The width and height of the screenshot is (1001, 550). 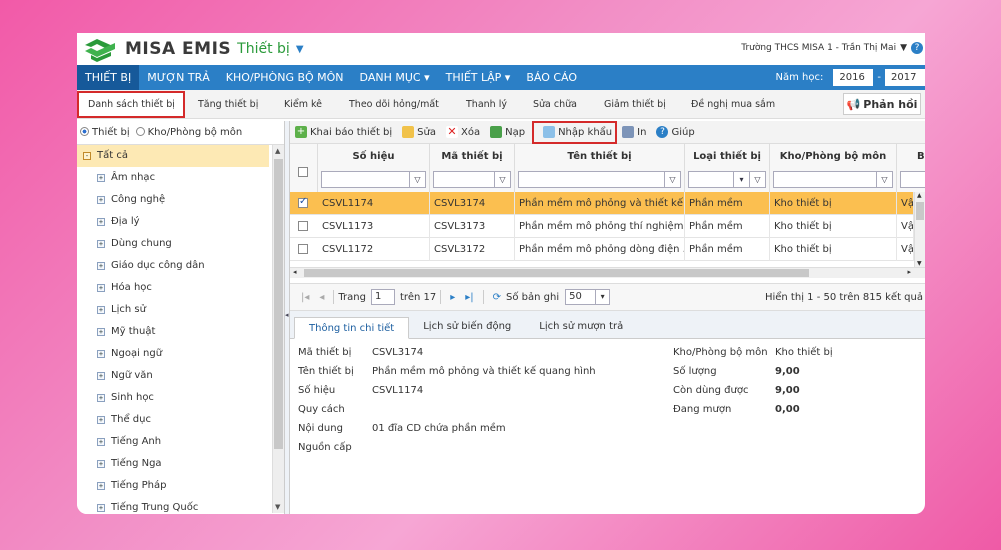 I want to click on scroll-left-icon: ◂, so click(x=295, y=272).